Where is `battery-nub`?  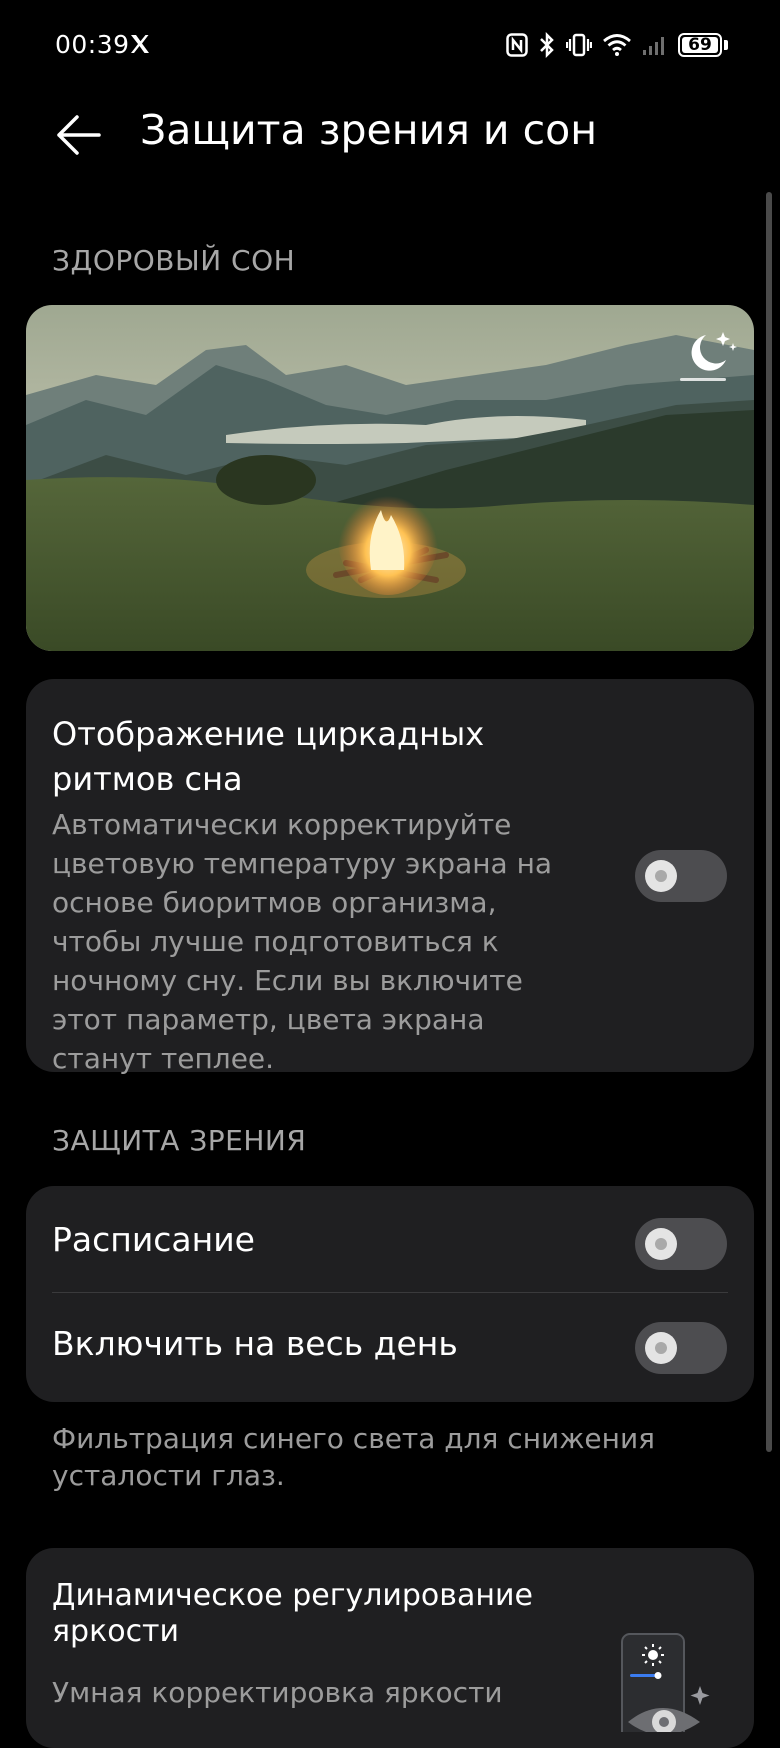
battery-nub is located at coordinates (726, 45).